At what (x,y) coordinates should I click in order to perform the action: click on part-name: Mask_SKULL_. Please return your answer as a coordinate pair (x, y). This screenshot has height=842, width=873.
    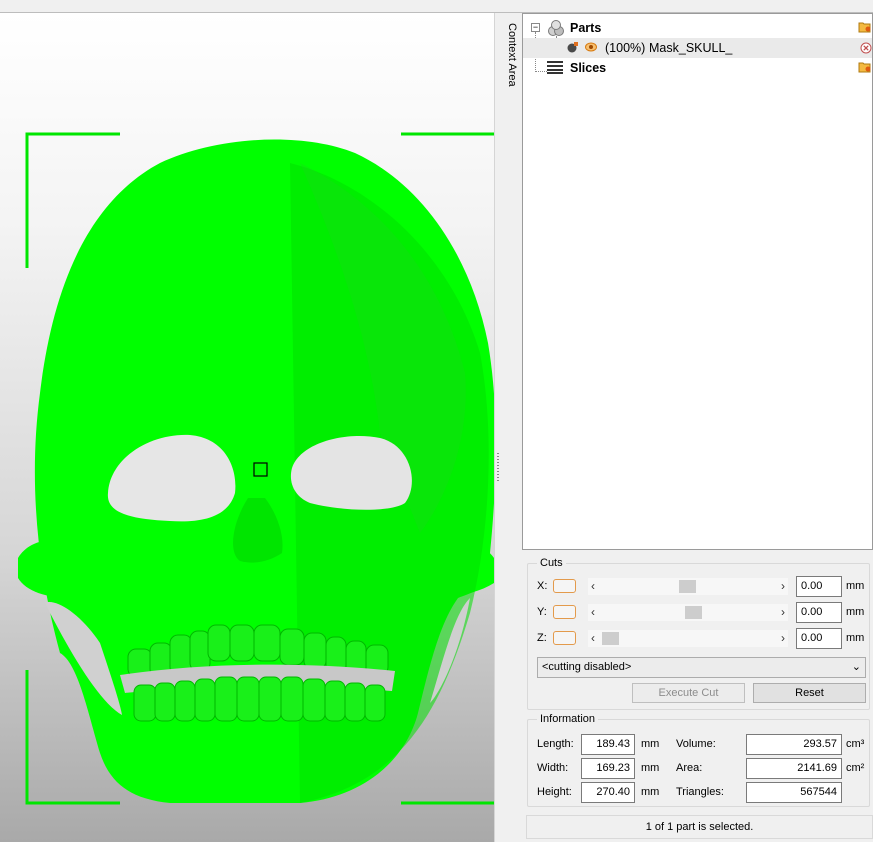
    Looking at the image, I should click on (691, 48).